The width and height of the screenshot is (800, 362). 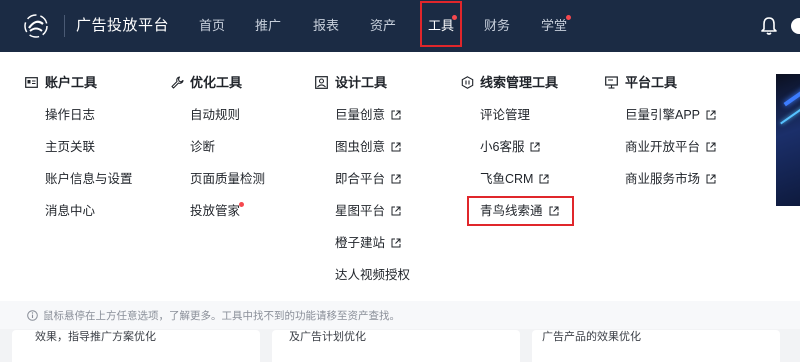 I want to click on nav-assets: 资产, so click(x=383, y=26).